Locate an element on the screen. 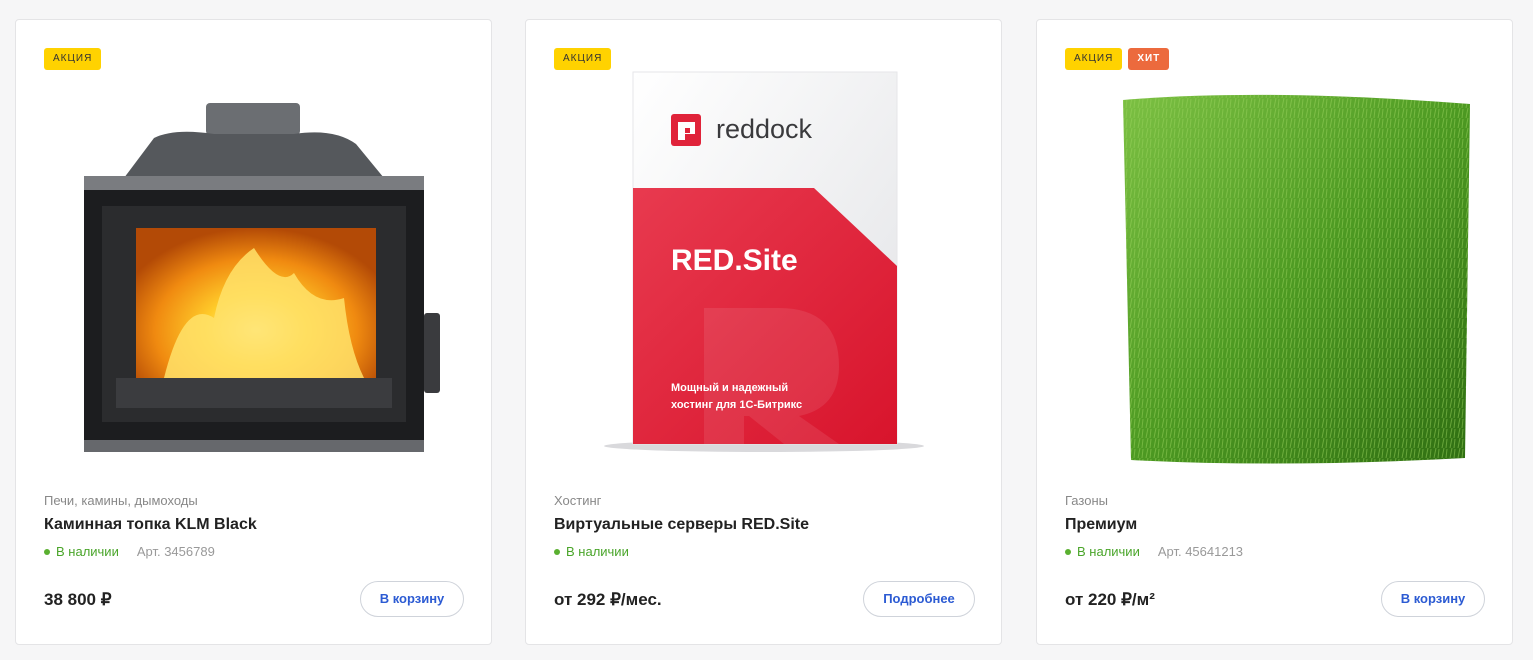 The width and height of the screenshot is (1533, 660). product-title: Виртуальные серверы RED.Site is located at coordinates (681, 525).